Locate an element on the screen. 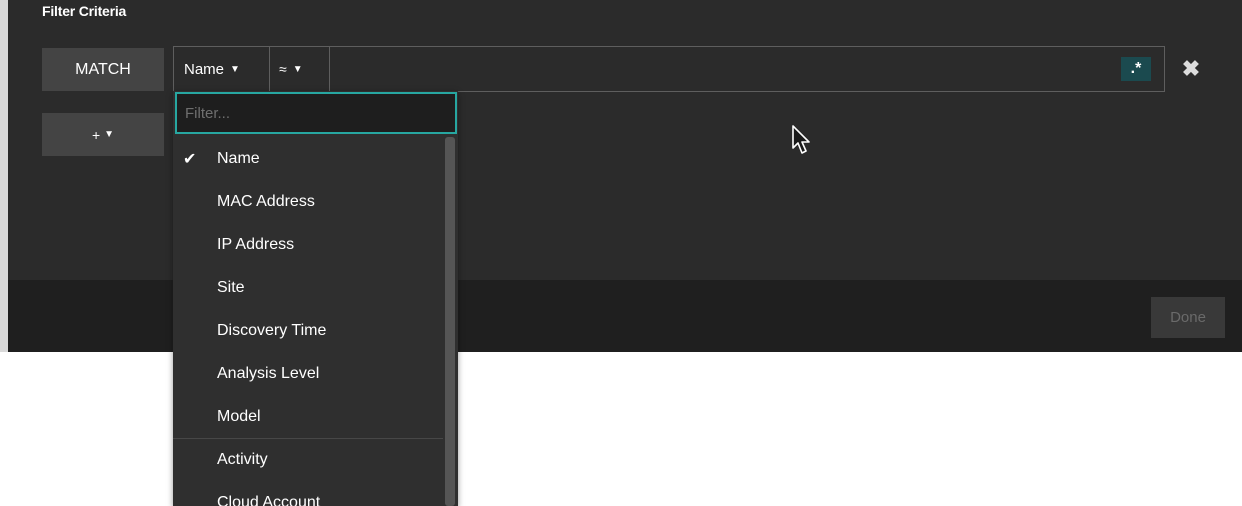 The height and width of the screenshot is (506, 1242). dropdown-item-label: MAC Address is located at coordinates (266, 201).